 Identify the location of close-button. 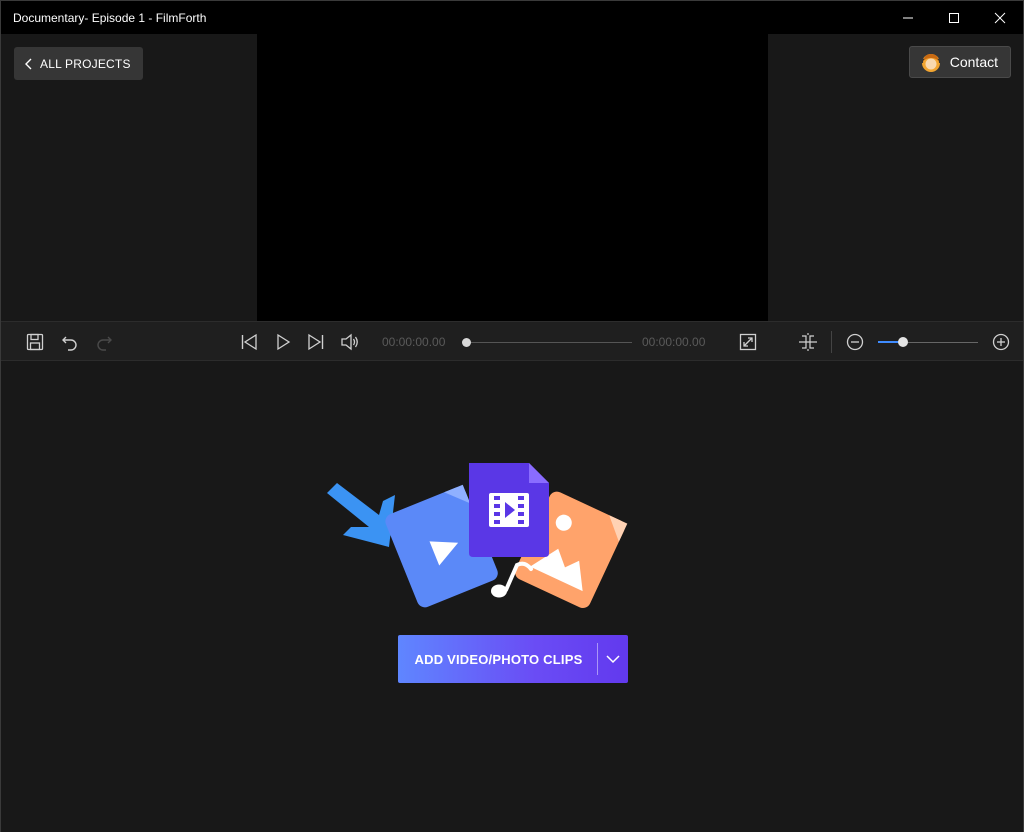
(1000, 17).